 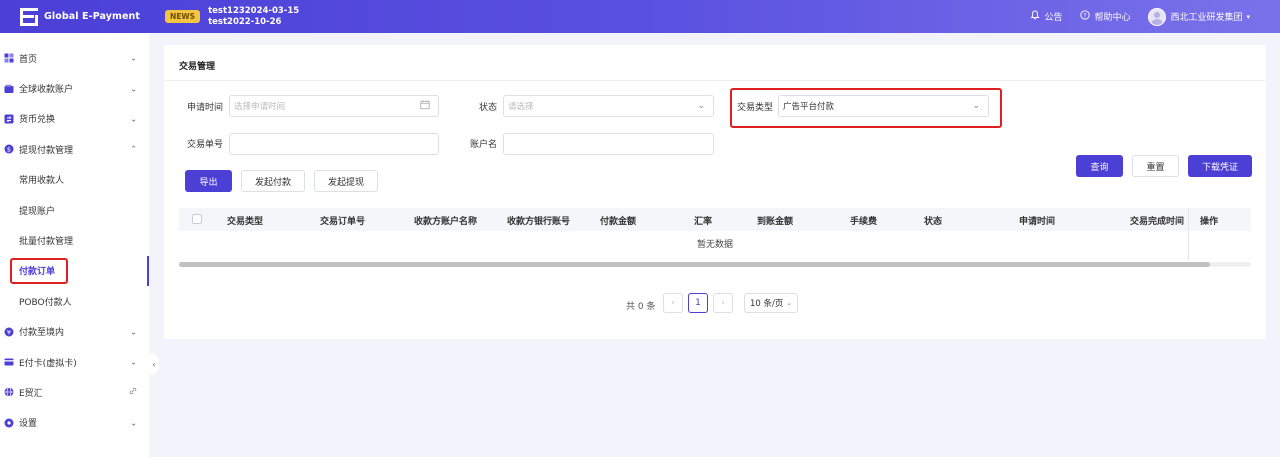 I want to click on globe-icon, so click(x=9, y=392).